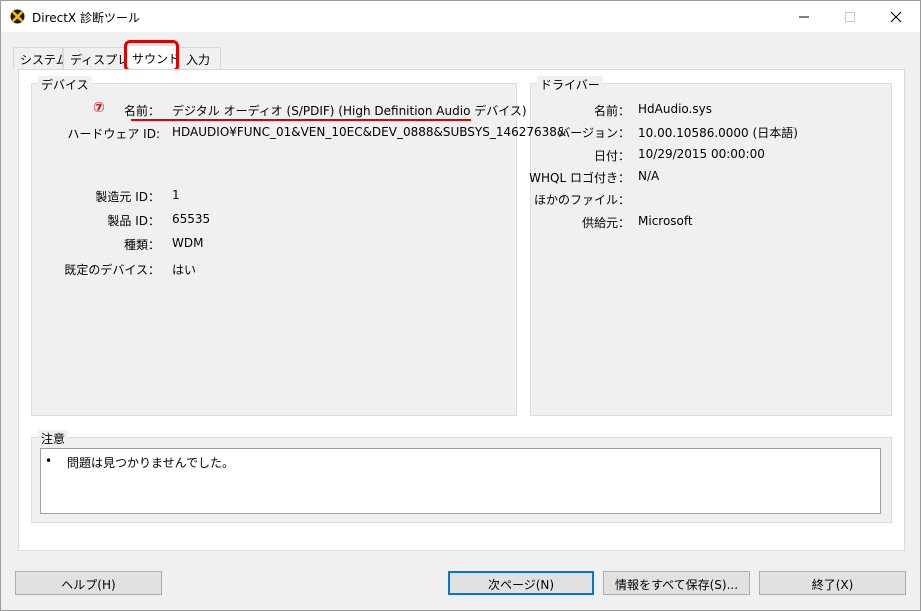 Image resolution: width=921 pixels, height=611 pixels. What do you see at coordinates (141, 245) in the screenshot?
I see `type-label: 種類：` at bounding box center [141, 245].